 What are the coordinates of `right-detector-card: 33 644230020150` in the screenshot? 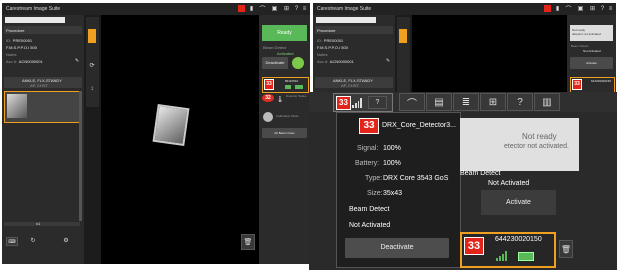 It's located at (592, 85).